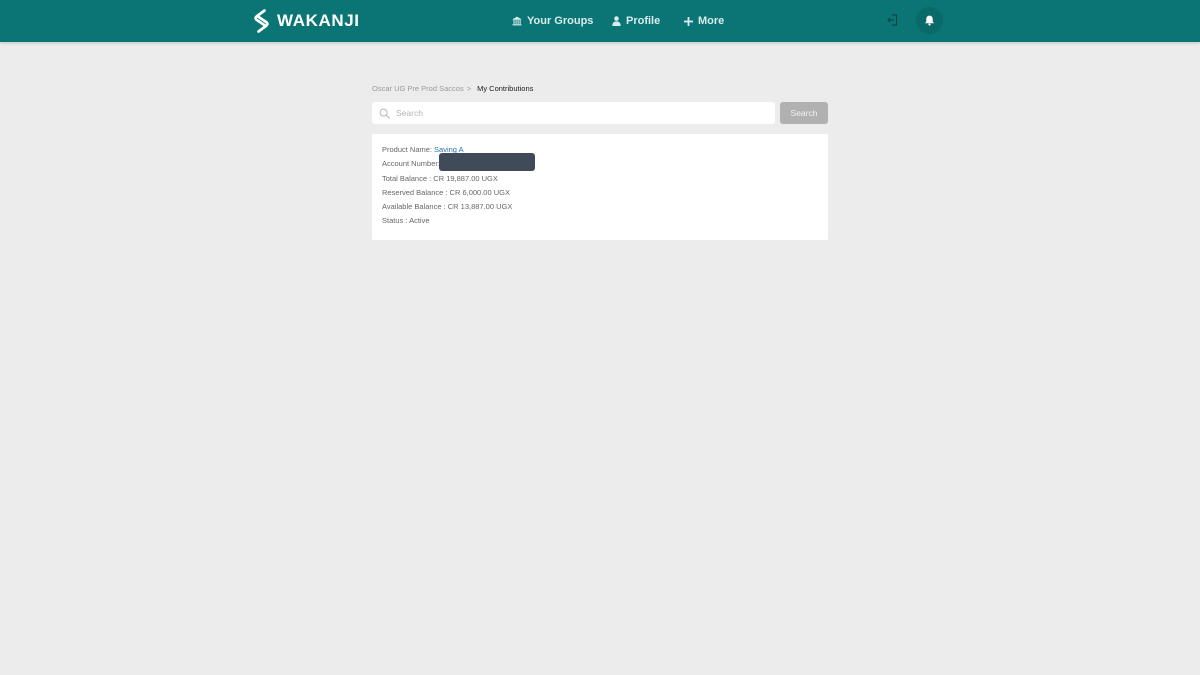  Describe the element at coordinates (407, 149) in the screenshot. I see `product-name-label: Product Name:` at that location.